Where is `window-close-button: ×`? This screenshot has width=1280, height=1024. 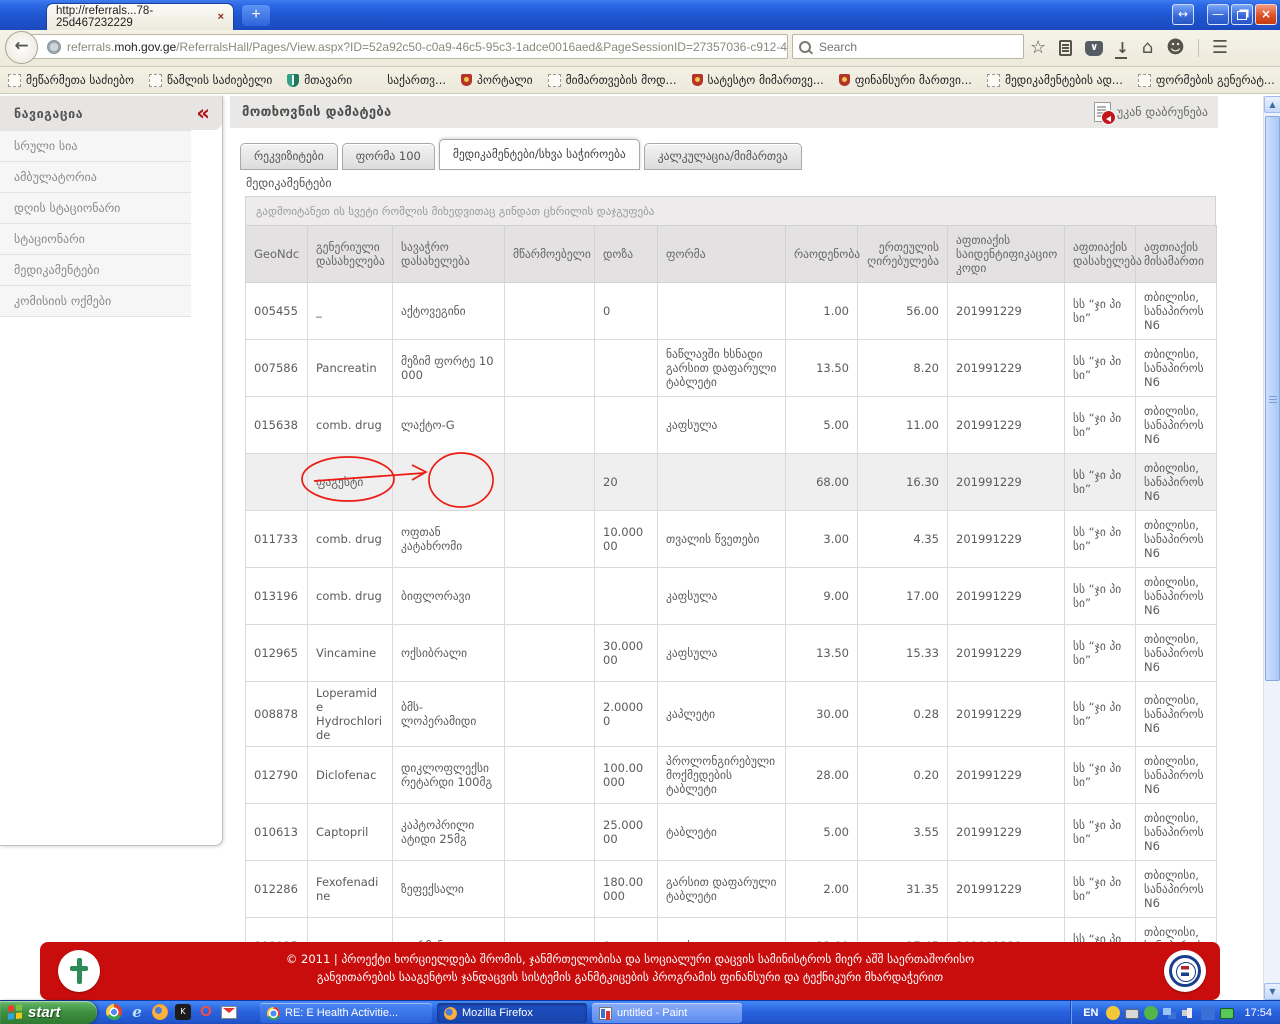
window-close-button: × is located at coordinates (1266, 14).